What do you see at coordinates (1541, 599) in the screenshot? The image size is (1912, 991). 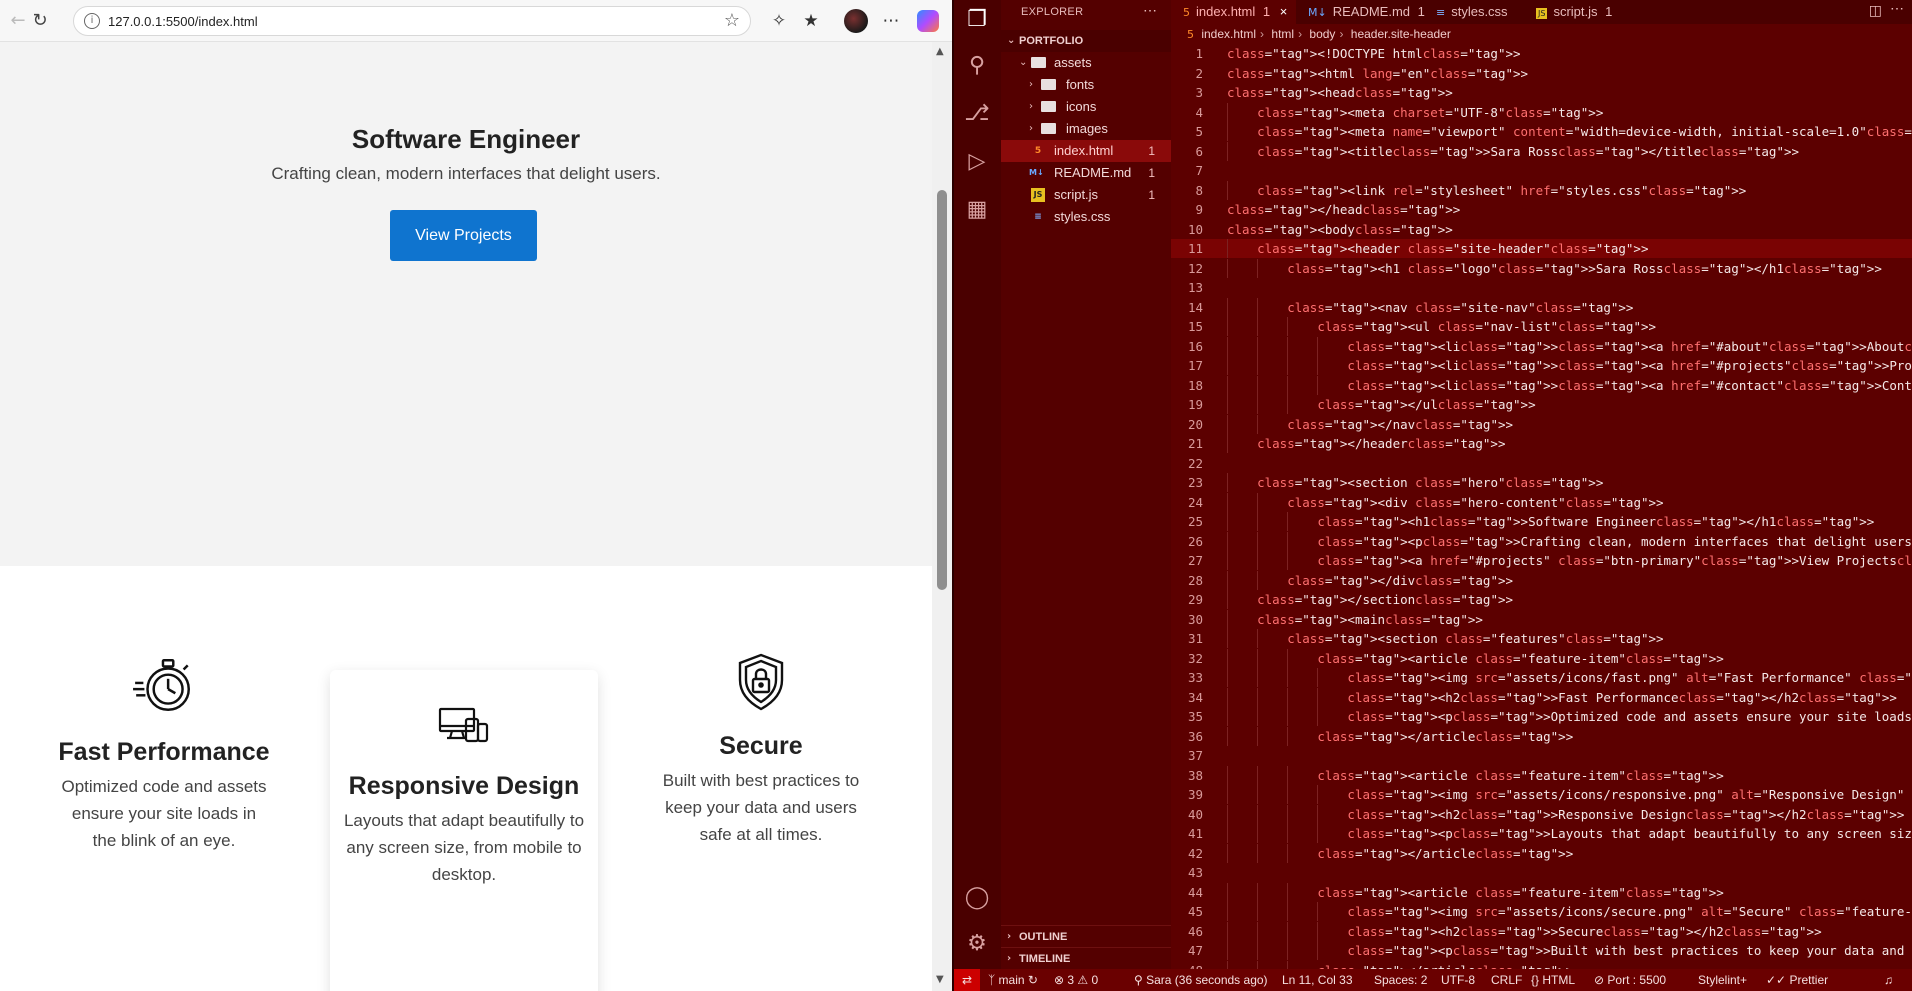 I see `code-line: 29 class="tag"></sectionclass="tag">>` at bounding box center [1541, 599].